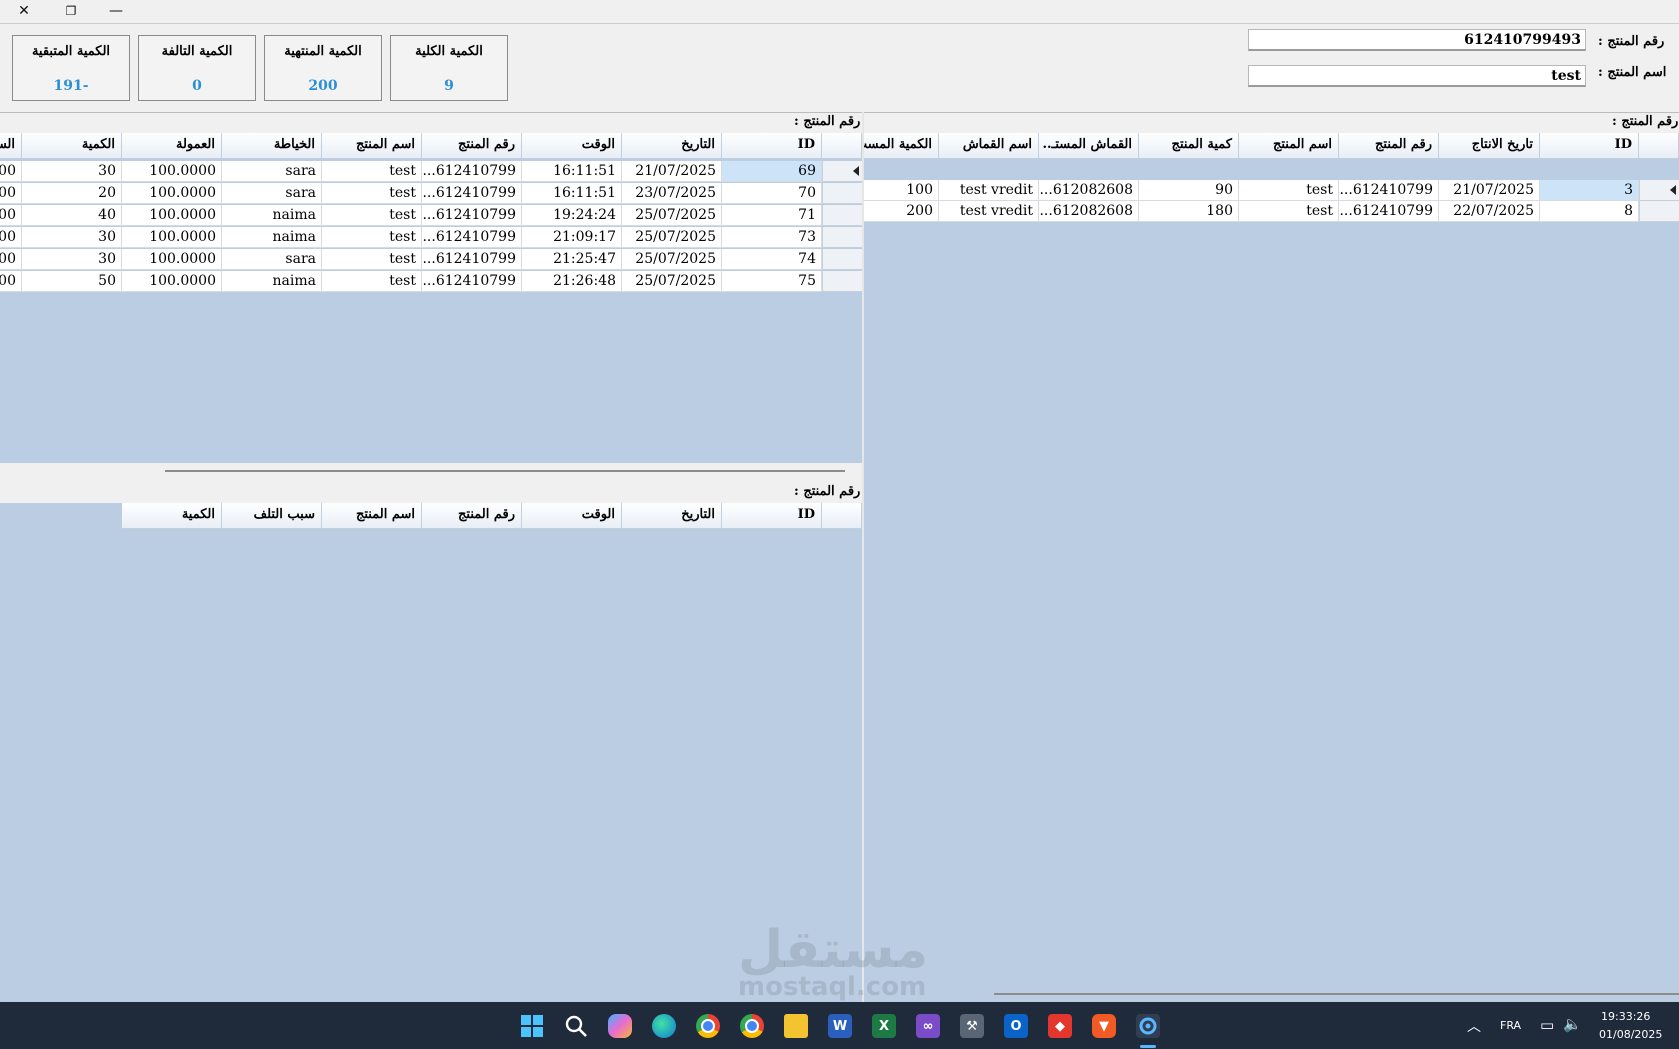  I want to click on table-cell: 8, so click(1589, 211).